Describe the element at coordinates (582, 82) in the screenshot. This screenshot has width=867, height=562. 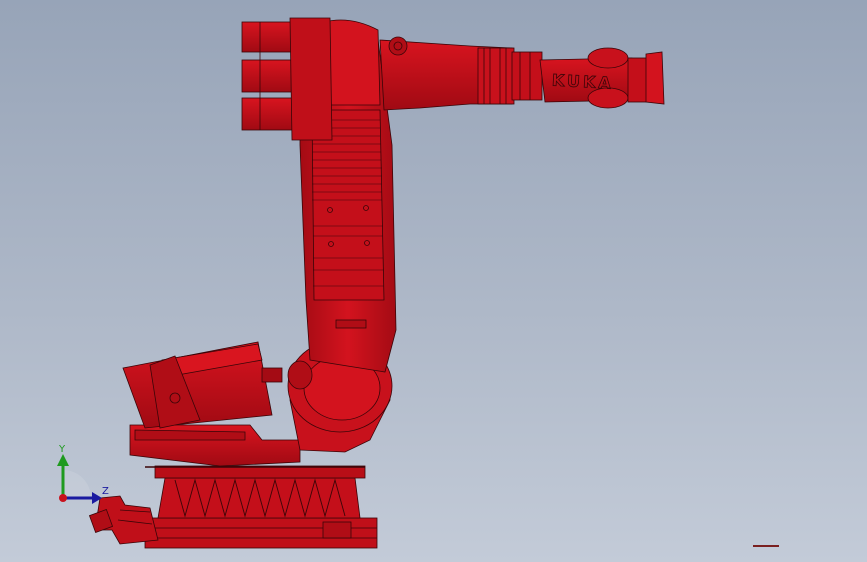
I see `manufacturer-logo: KUKA` at that location.